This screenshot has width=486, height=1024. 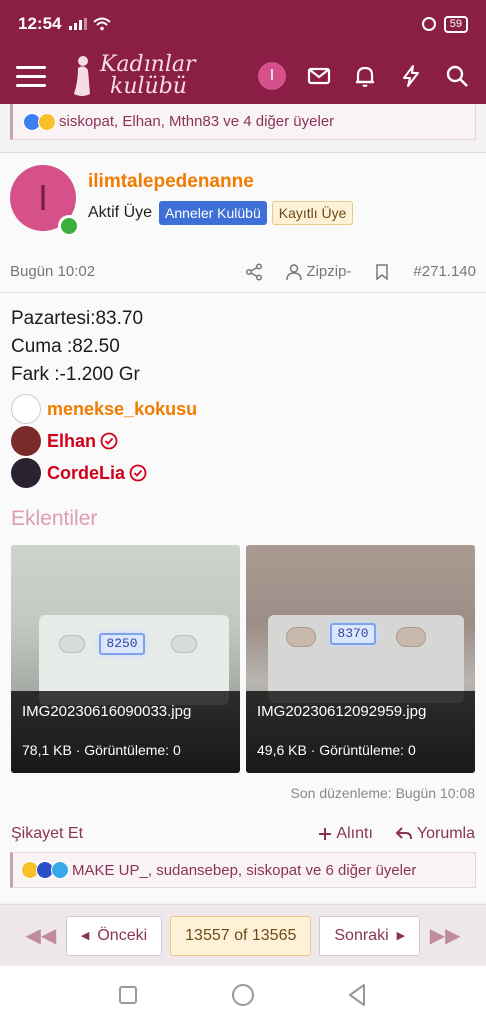 I want to click on share-icon, so click(x=254, y=271).